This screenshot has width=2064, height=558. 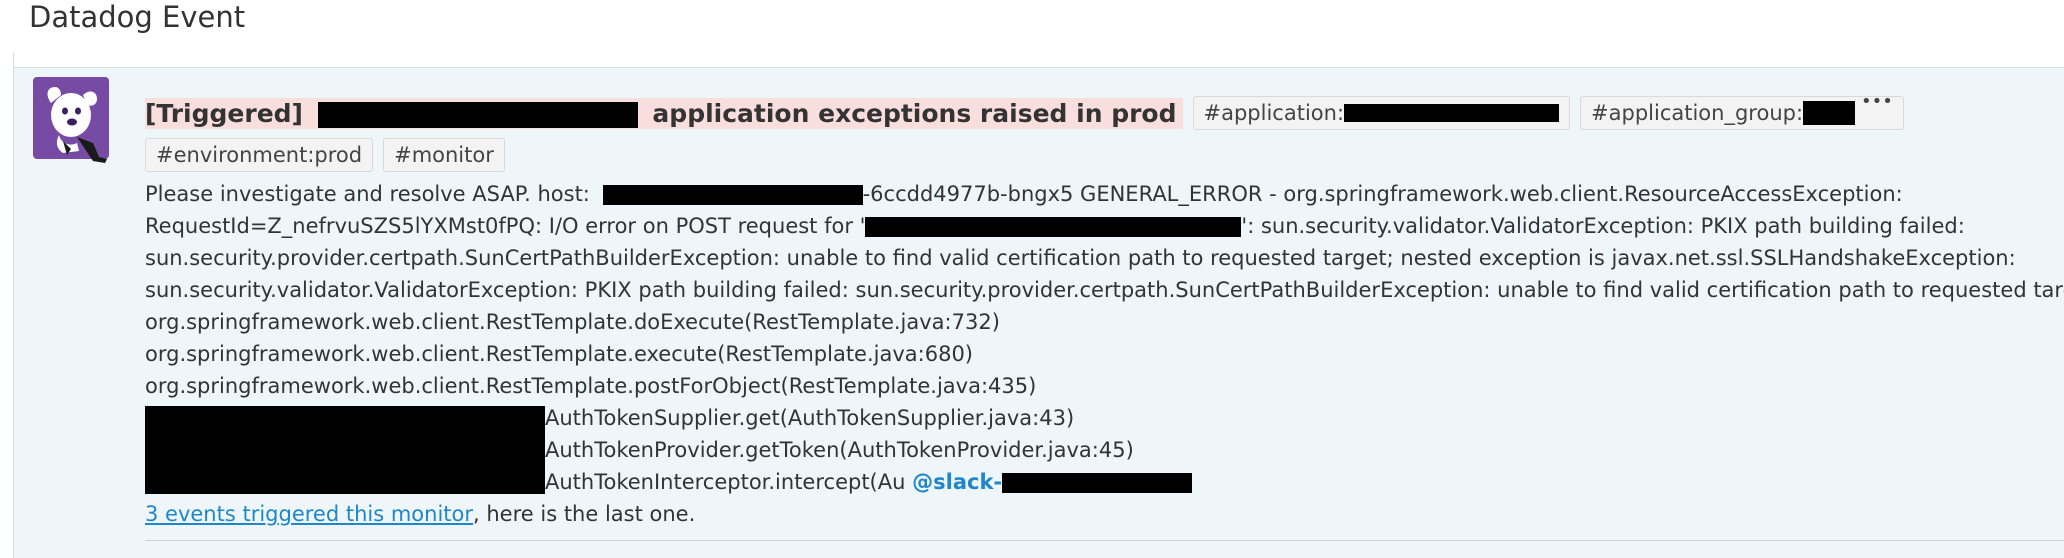 What do you see at coordinates (71, 120) in the screenshot?
I see `datadog-avatar-icon` at bounding box center [71, 120].